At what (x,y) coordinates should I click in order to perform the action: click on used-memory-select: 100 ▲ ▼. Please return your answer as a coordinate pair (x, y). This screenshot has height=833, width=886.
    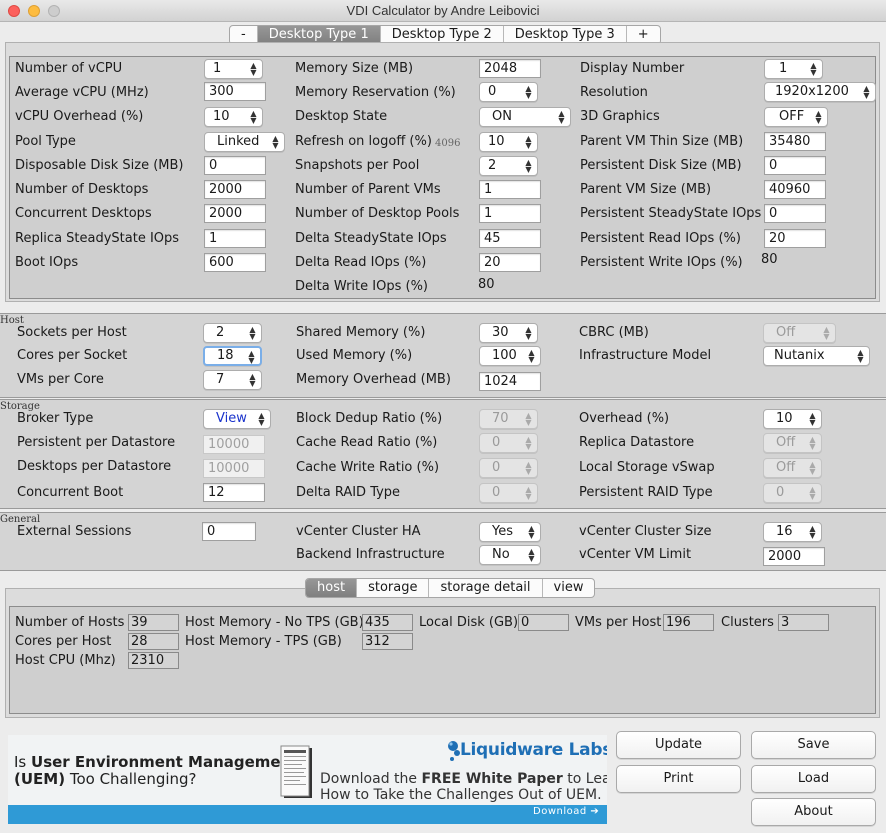
    Looking at the image, I should click on (510, 356).